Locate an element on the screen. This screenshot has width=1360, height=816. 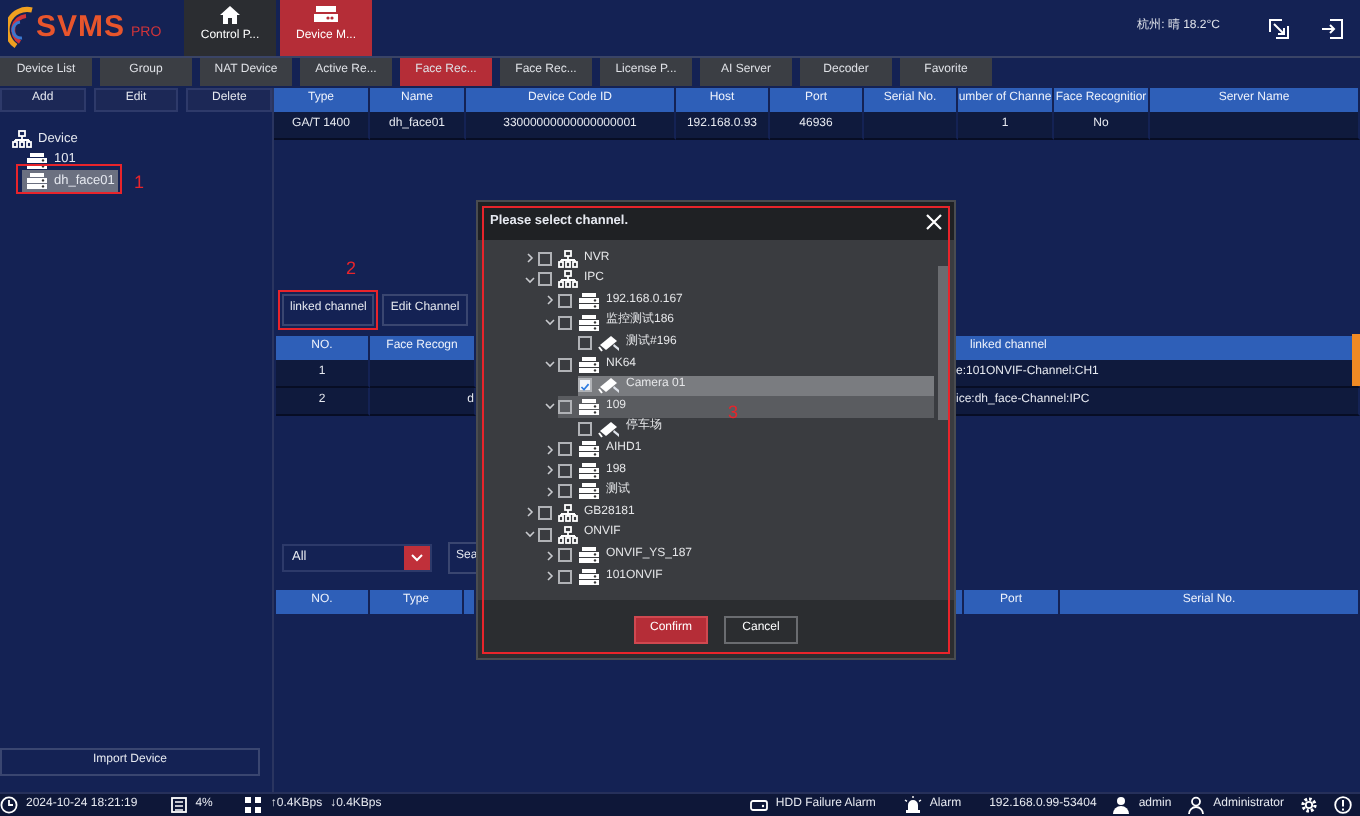
alarm-light-icon is located at coordinates (912, 805).